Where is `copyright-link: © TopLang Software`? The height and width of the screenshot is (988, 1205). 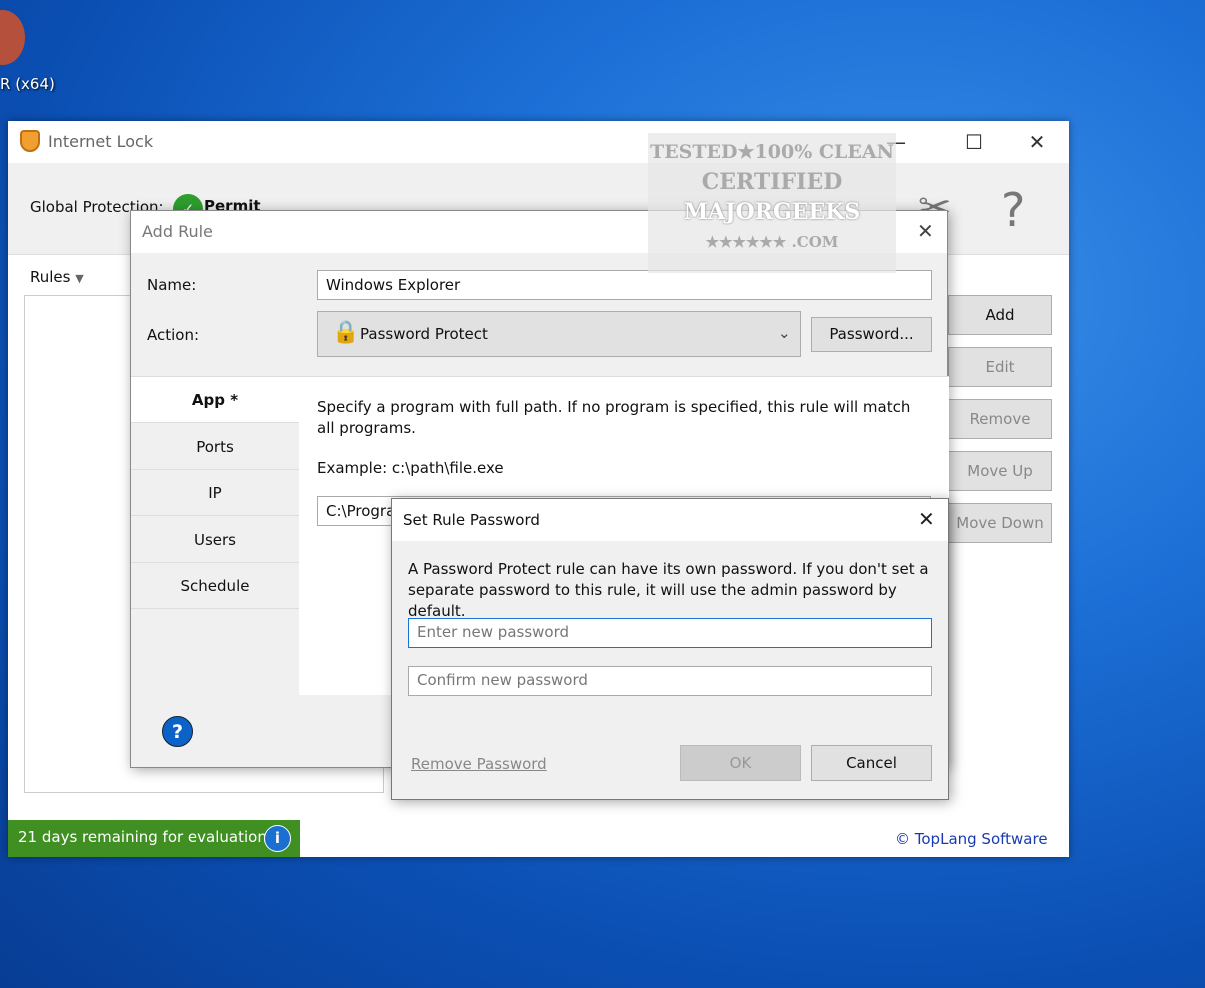
copyright-link: © TopLang Software is located at coordinates (971, 839).